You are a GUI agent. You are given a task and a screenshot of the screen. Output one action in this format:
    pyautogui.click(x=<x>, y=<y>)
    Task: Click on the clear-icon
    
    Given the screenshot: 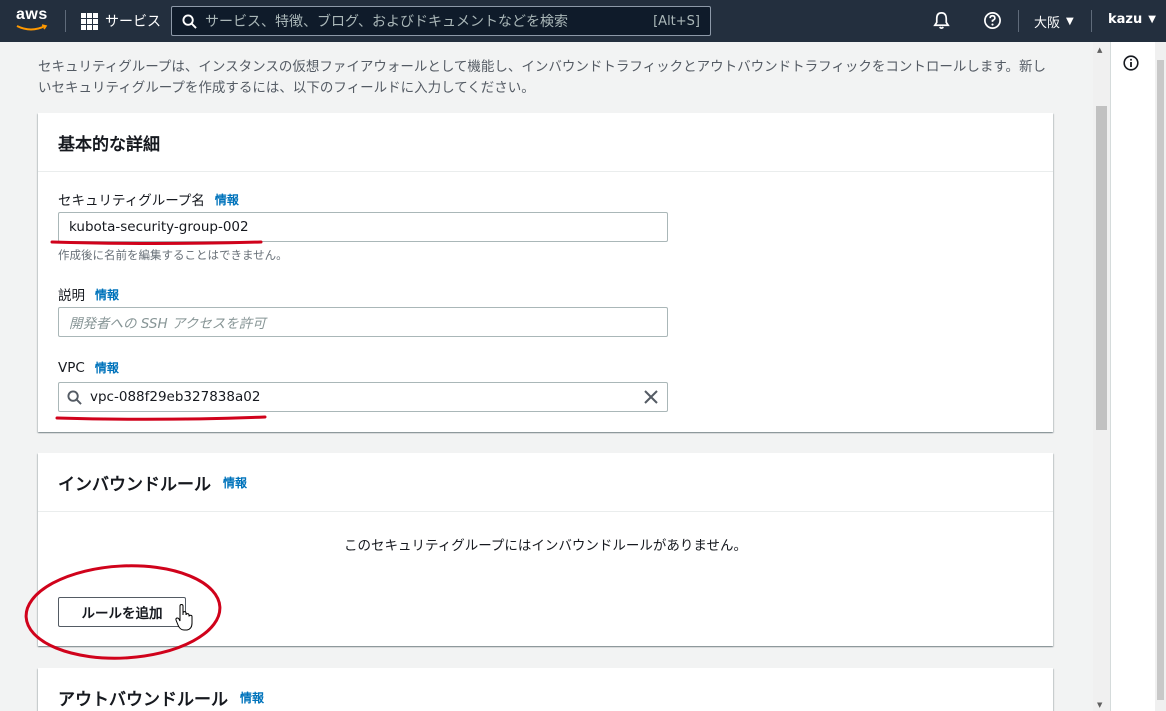 What is the action you would take?
    pyautogui.click(x=651, y=397)
    